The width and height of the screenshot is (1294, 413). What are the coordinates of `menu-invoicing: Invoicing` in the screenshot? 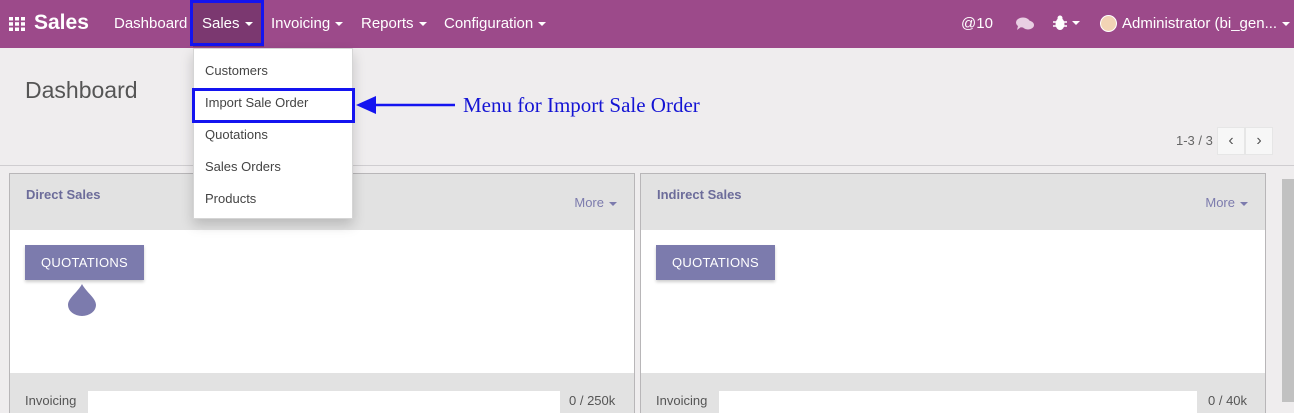 It's located at (307, 23).